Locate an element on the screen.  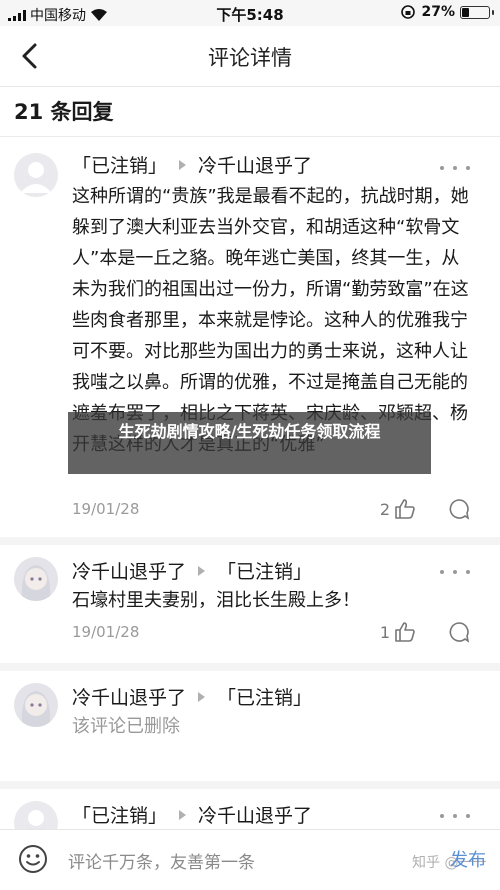
like-button: 1 is located at coordinates (398, 632).